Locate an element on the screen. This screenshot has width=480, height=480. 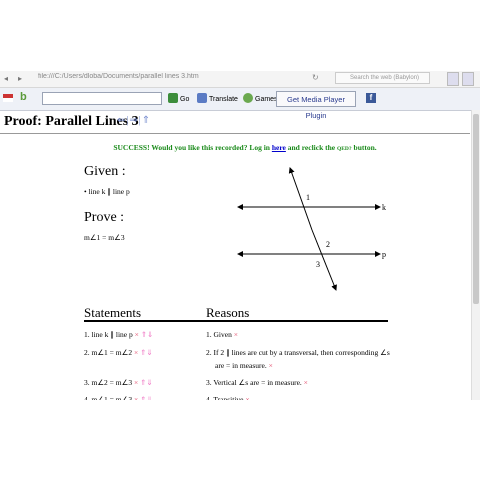
angle-3-label: 3 is located at coordinates (318, 264).